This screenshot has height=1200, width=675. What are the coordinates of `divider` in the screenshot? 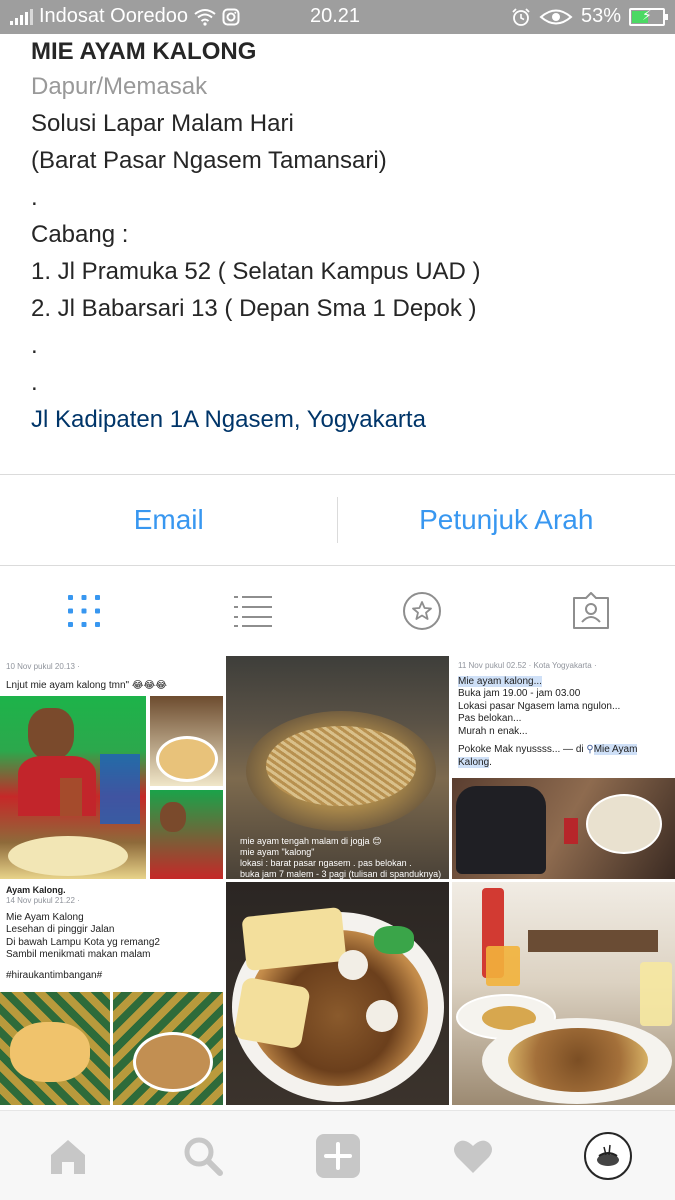 It's located at (337, 520).